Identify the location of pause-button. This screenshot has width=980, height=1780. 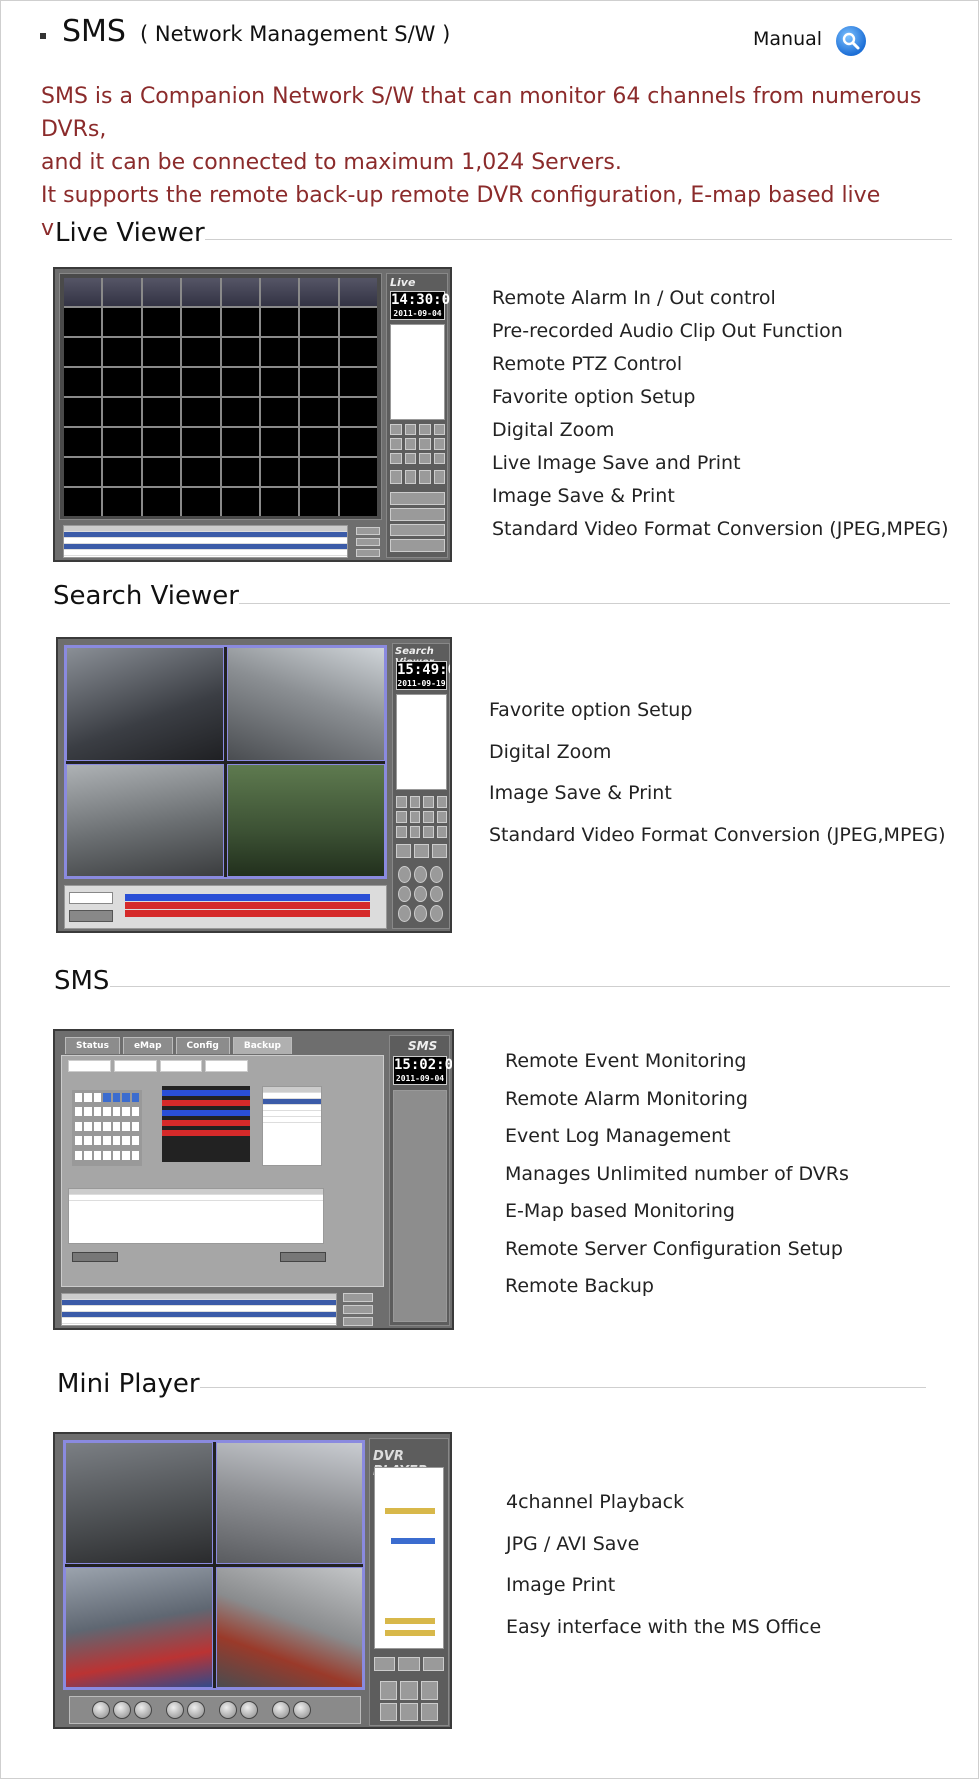
(122, 1710).